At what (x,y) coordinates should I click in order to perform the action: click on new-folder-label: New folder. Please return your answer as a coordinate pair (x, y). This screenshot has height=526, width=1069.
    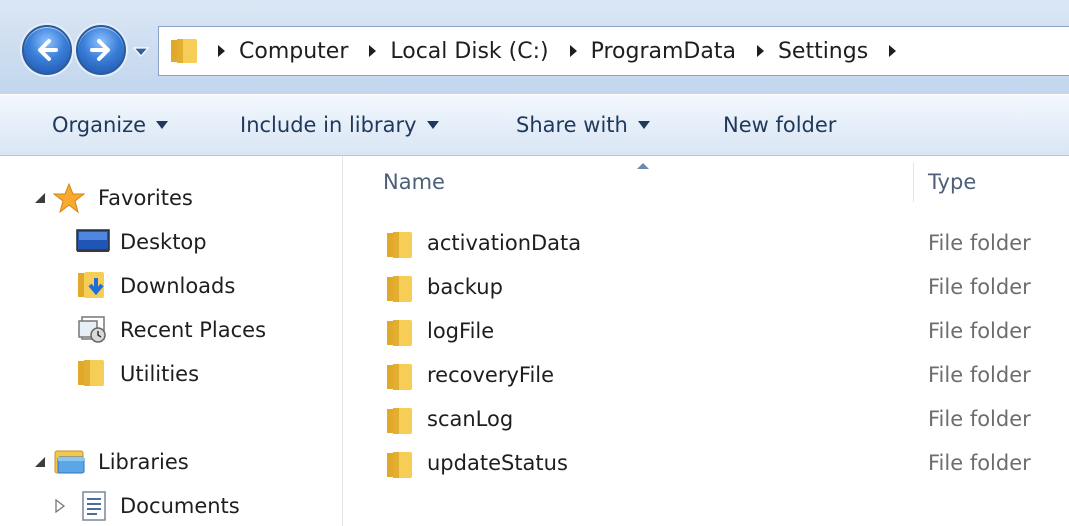
    Looking at the image, I should click on (780, 125).